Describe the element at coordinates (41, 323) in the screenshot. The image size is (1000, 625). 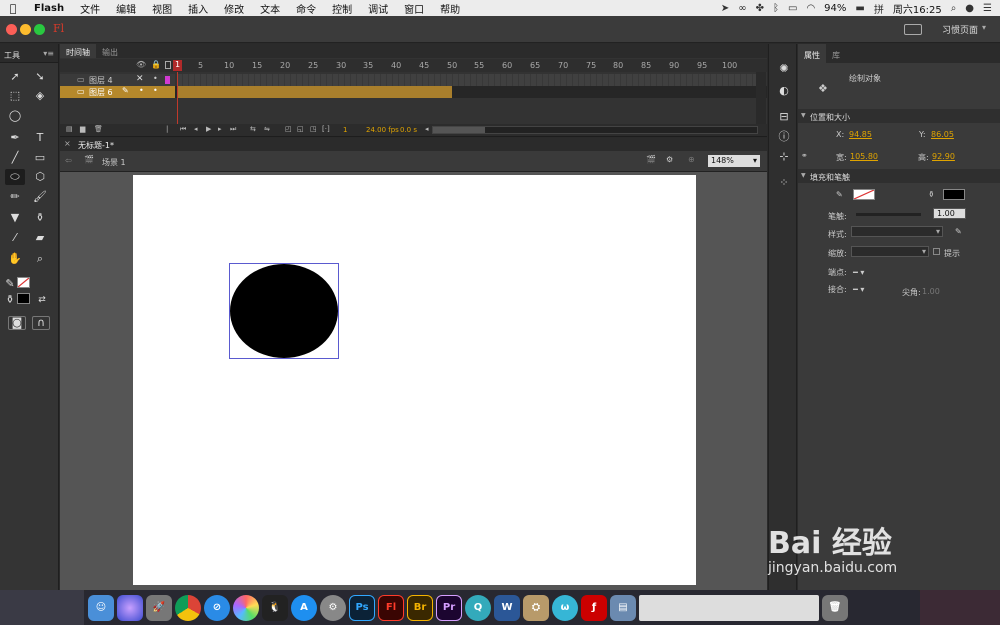
I see `snap-to-objects-icon: ∩` at that location.